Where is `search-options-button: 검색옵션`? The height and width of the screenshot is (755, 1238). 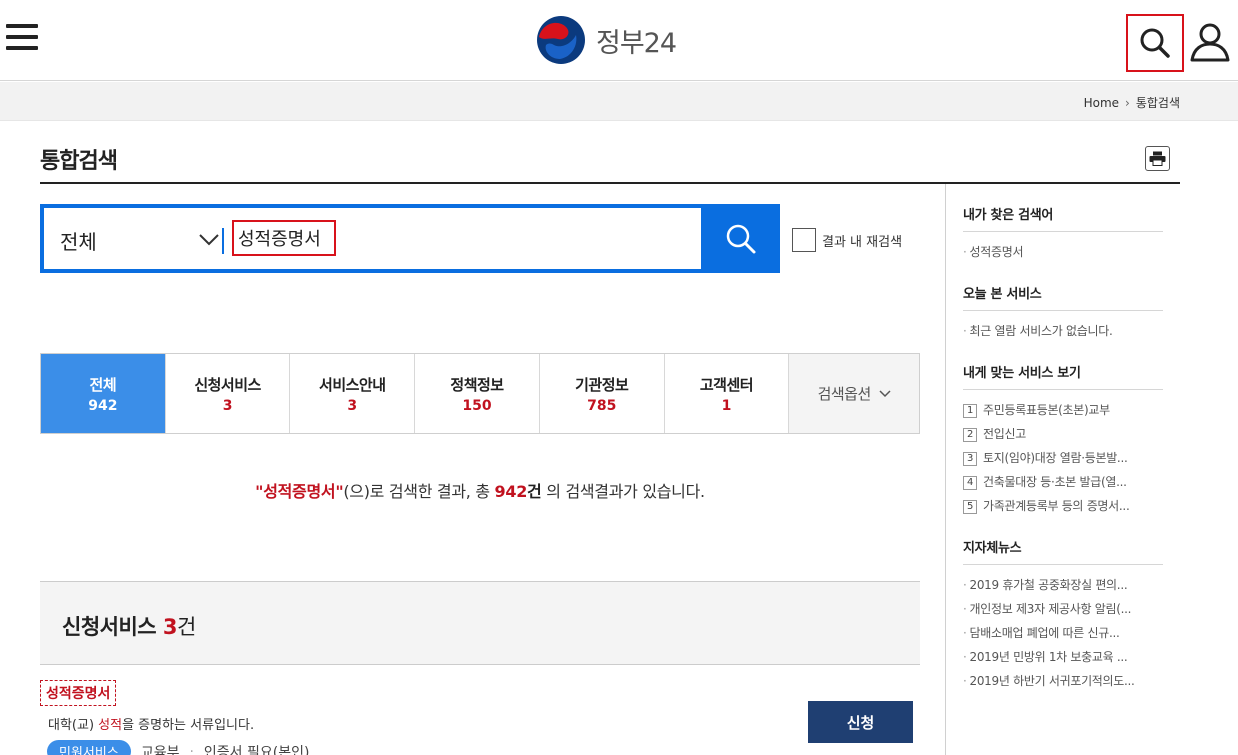
search-options-button: 검색옵션 is located at coordinates (854, 393).